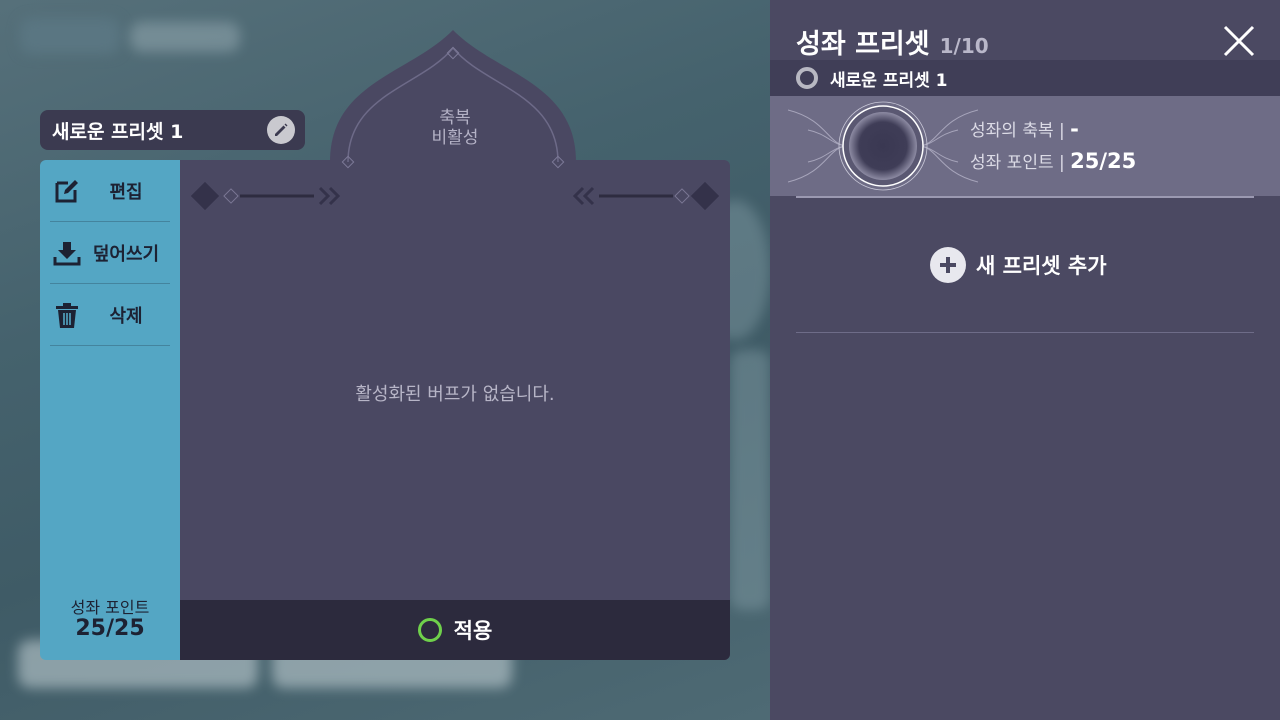 This screenshot has height=720, width=1280. Describe the element at coordinates (807, 78) in the screenshot. I see `radio-icon` at that location.